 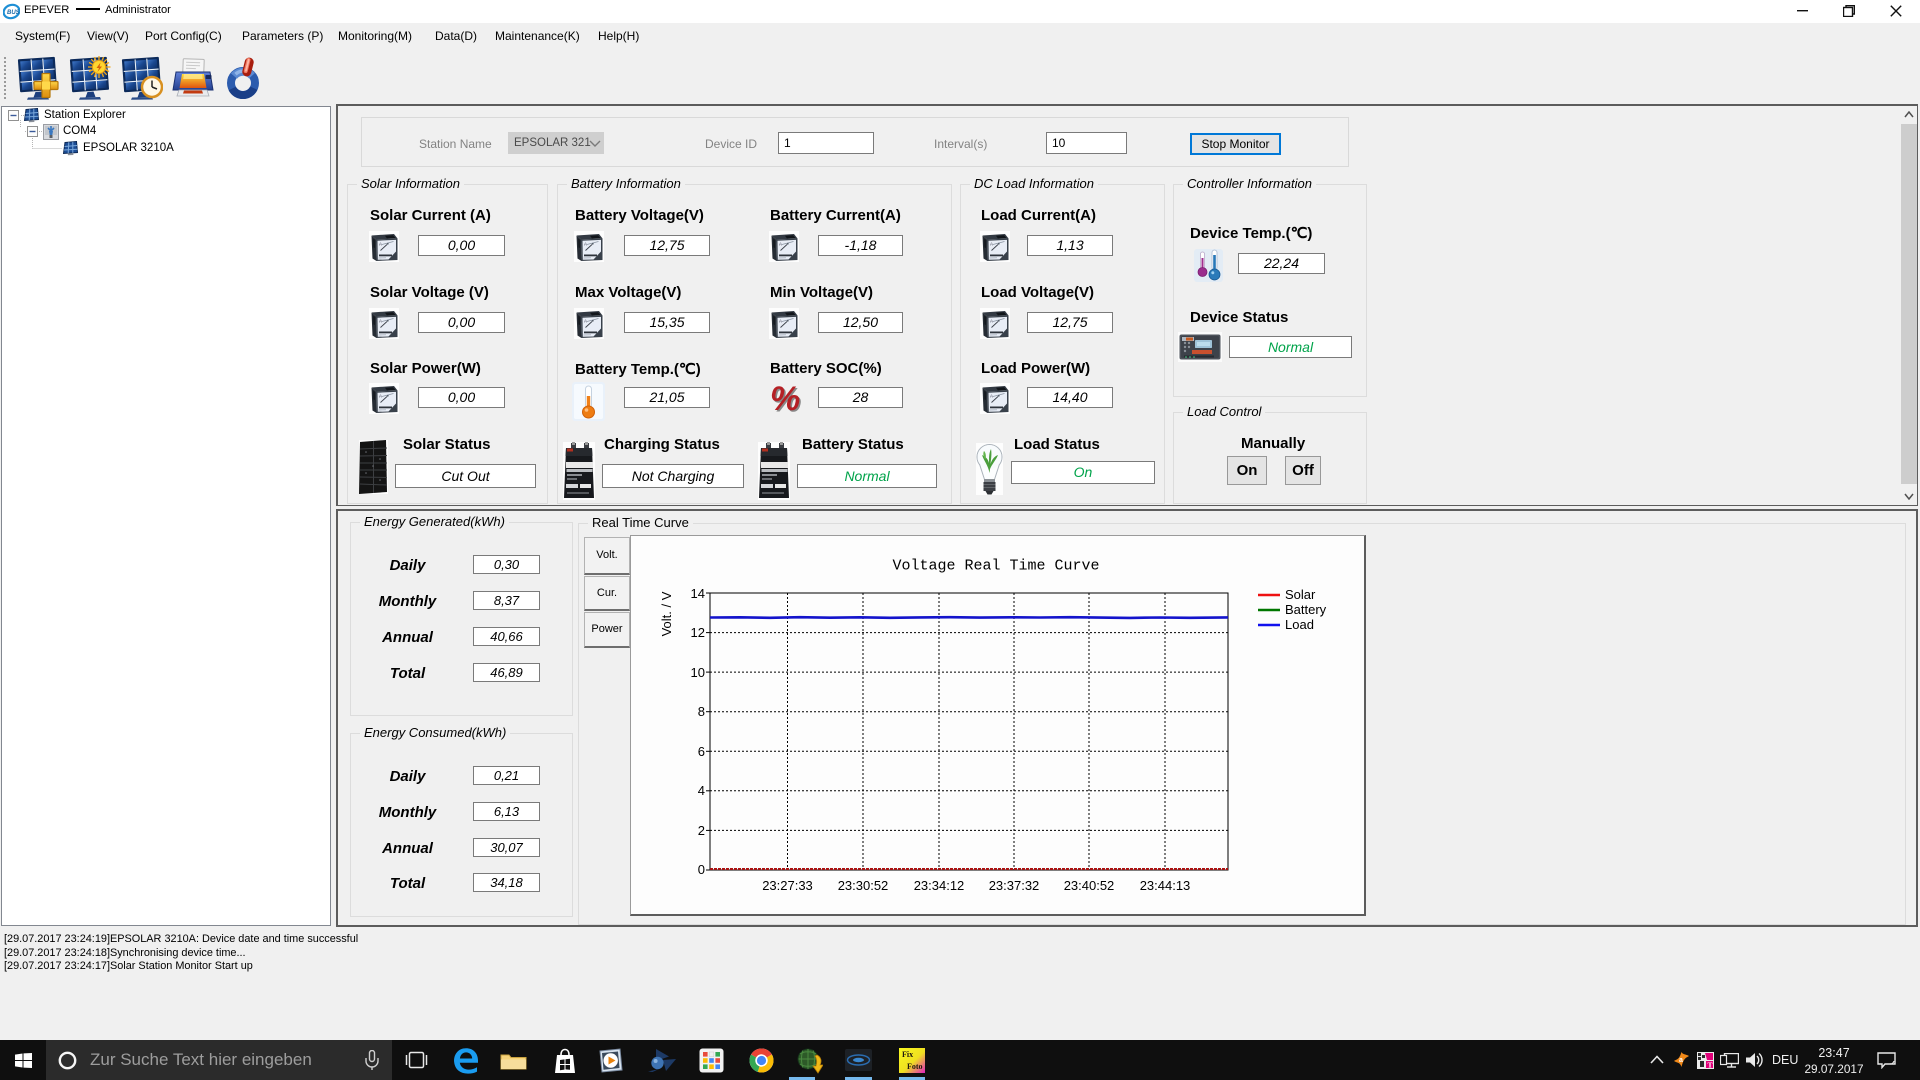 What do you see at coordinates (1165, 885) in the screenshot?
I see `svg-text: 23:44:13` at bounding box center [1165, 885].